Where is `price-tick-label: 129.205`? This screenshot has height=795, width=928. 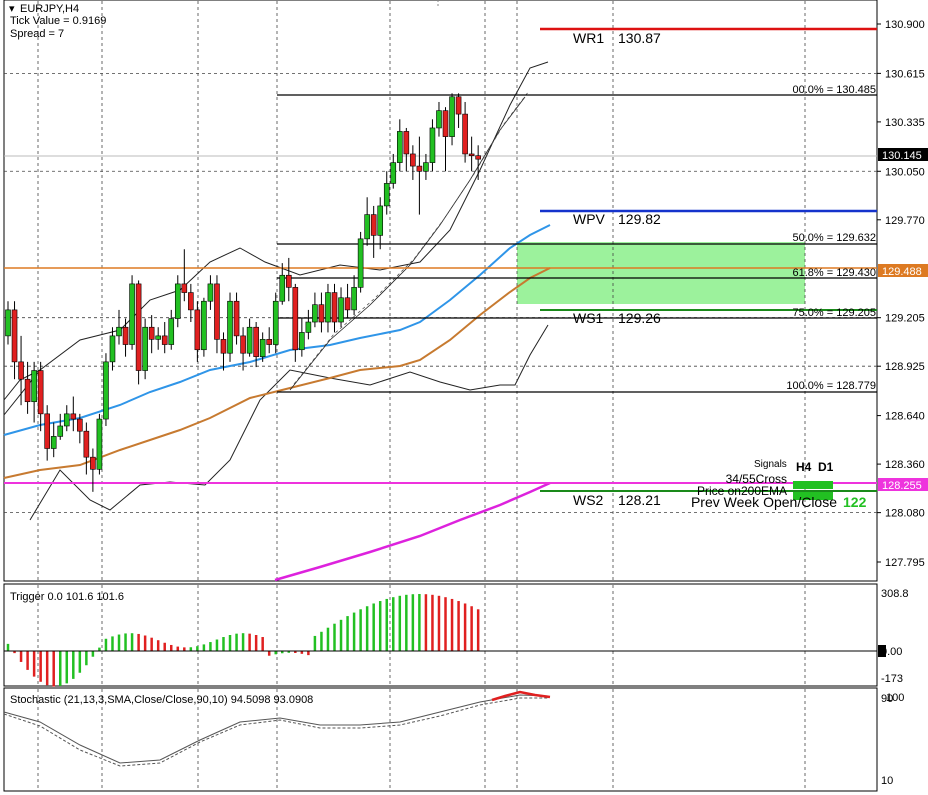 price-tick-label: 129.205 is located at coordinates (905, 319).